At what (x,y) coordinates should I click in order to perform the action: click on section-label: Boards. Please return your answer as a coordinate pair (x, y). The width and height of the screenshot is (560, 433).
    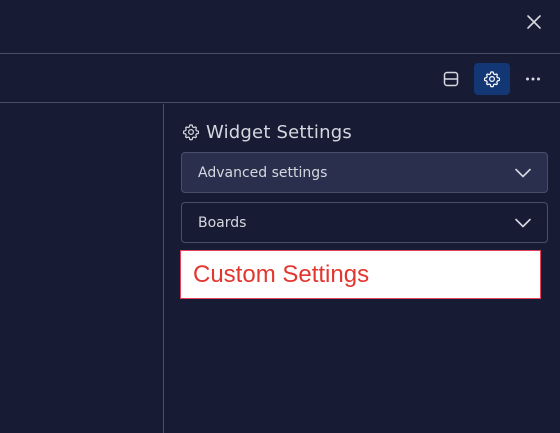
    Looking at the image, I should click on (222, 222).